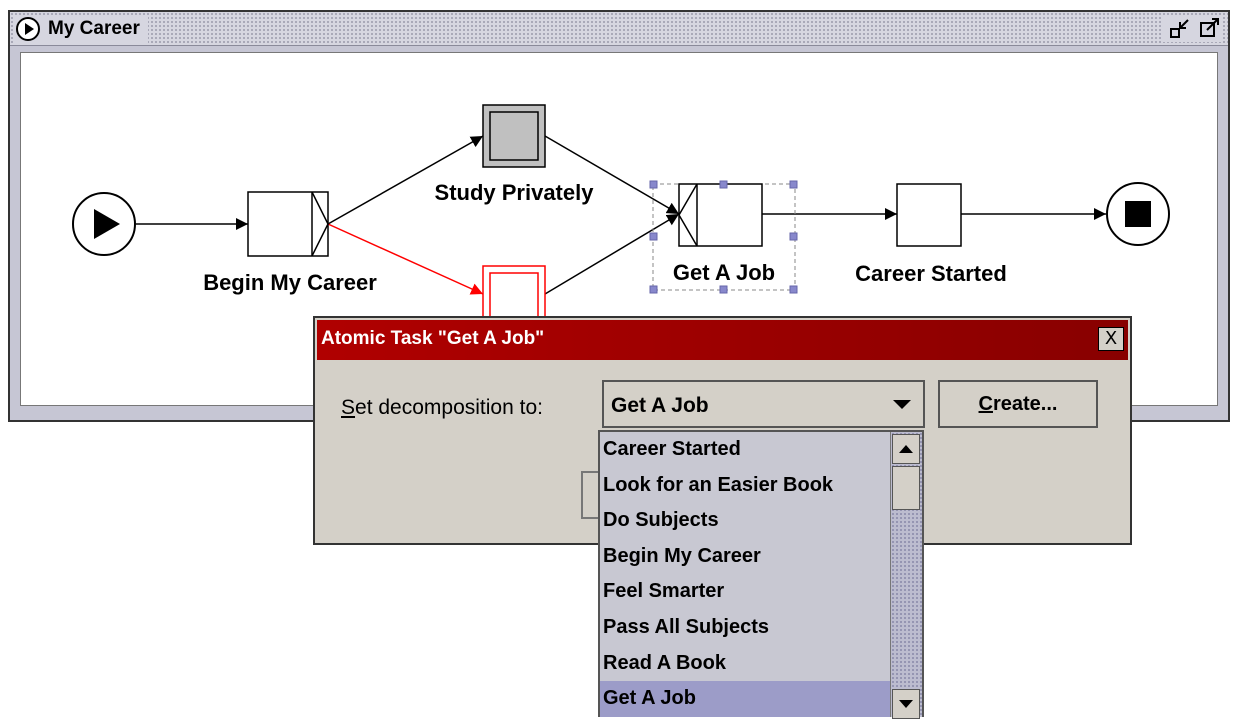 Image resolution: width=1237 pixels, height=719 pixels. I want to click on list-item: Career Started, so click(745, 450).